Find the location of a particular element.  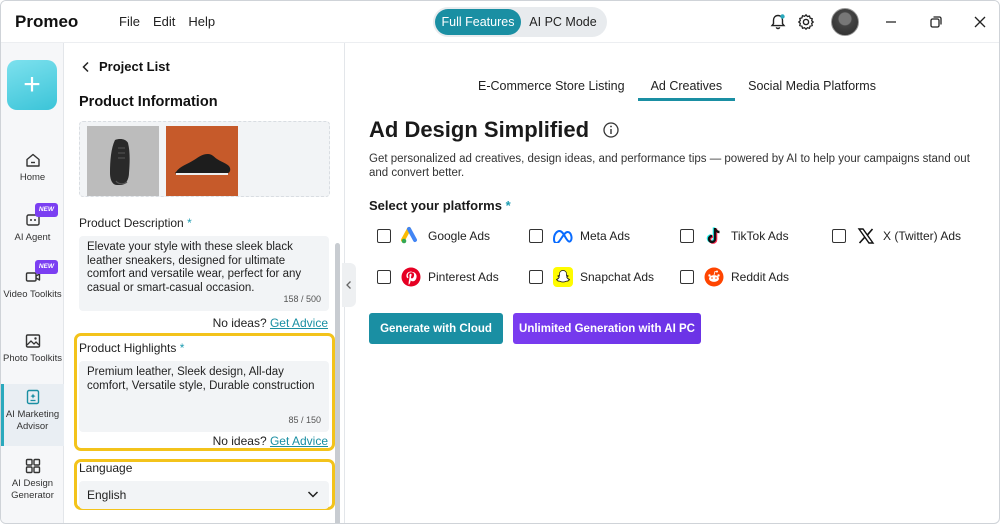

platform-label: Reddit Ads is located at coordinates (760, 277).